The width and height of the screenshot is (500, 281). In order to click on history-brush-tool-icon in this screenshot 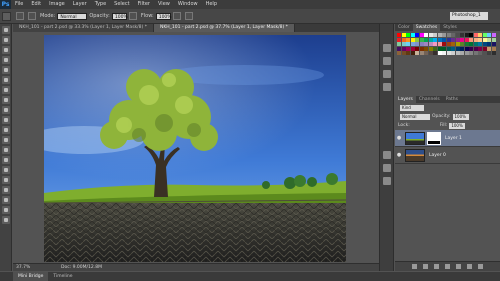, I will do `click(5, 120)`.